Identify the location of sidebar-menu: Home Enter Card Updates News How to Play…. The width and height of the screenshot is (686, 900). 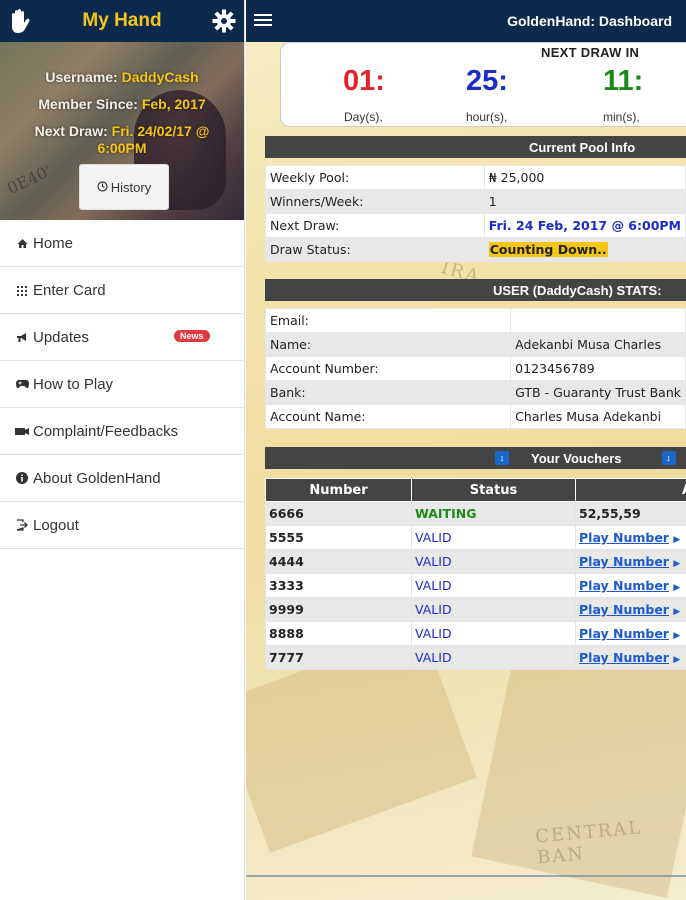
(122, 384).